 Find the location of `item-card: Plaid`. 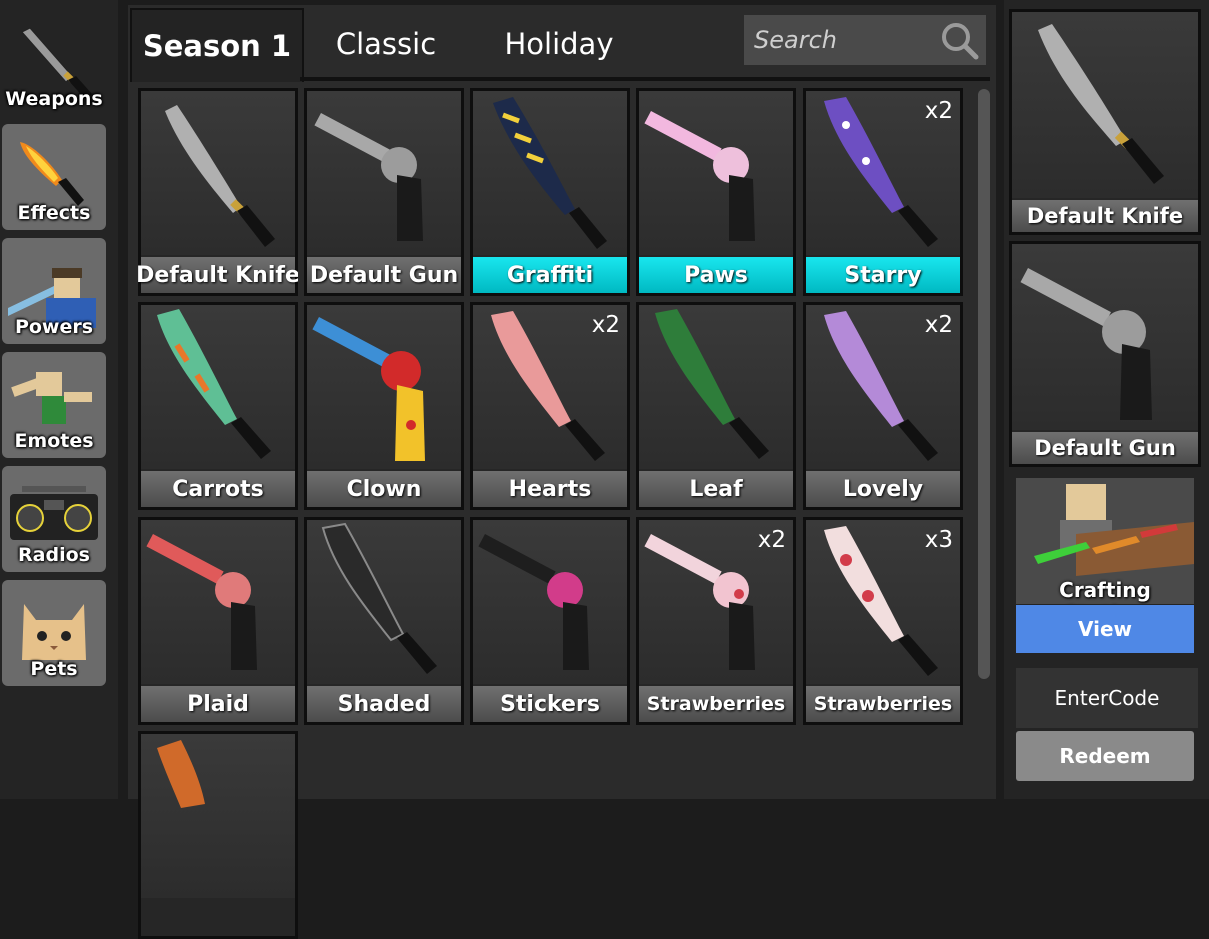

item-card: Plaid is located at coordinates (218, 621).